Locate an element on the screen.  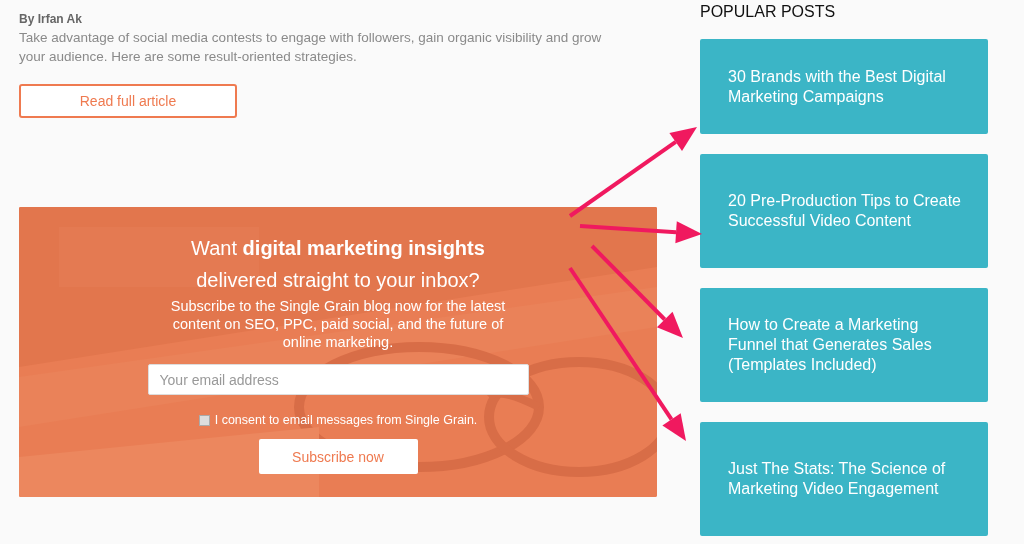
read-article-button: Read full article is located at coordinates (128, 101).